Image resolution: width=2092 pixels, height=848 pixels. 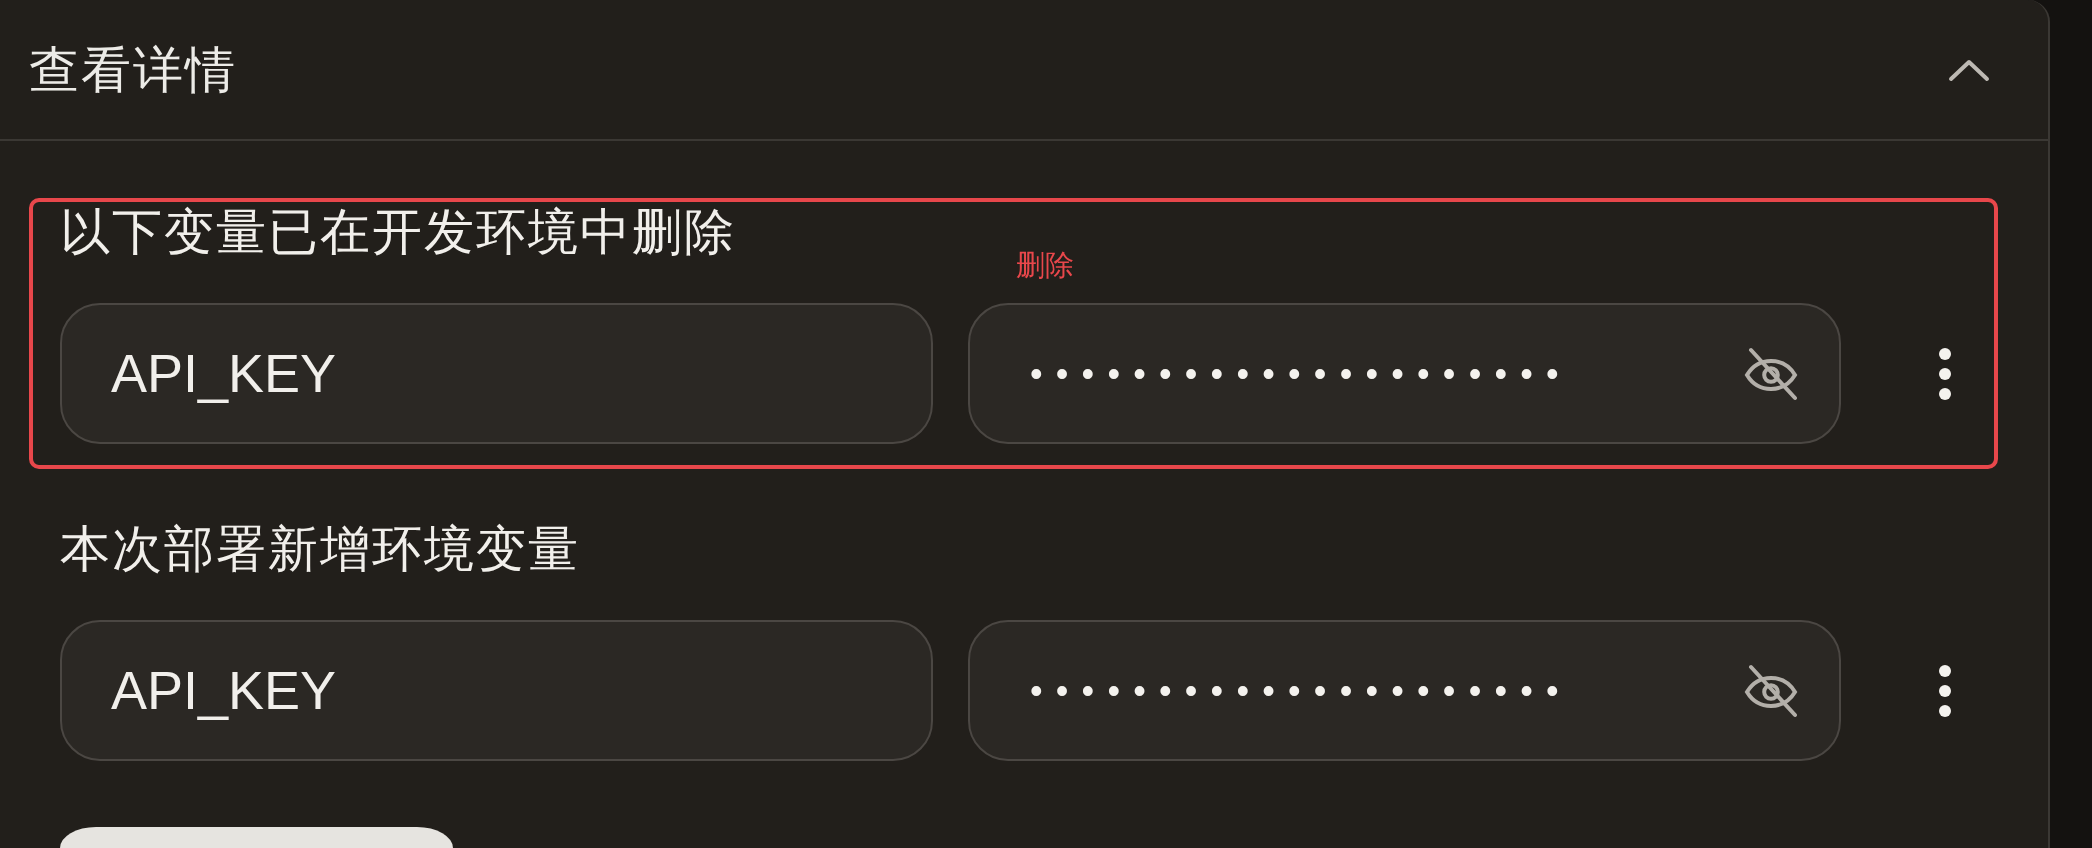 What do you see at coordinates (320, 549) in the screenshot?
I see `section-label: 本次部署新增环境变量` at bounding box center [320, 549].